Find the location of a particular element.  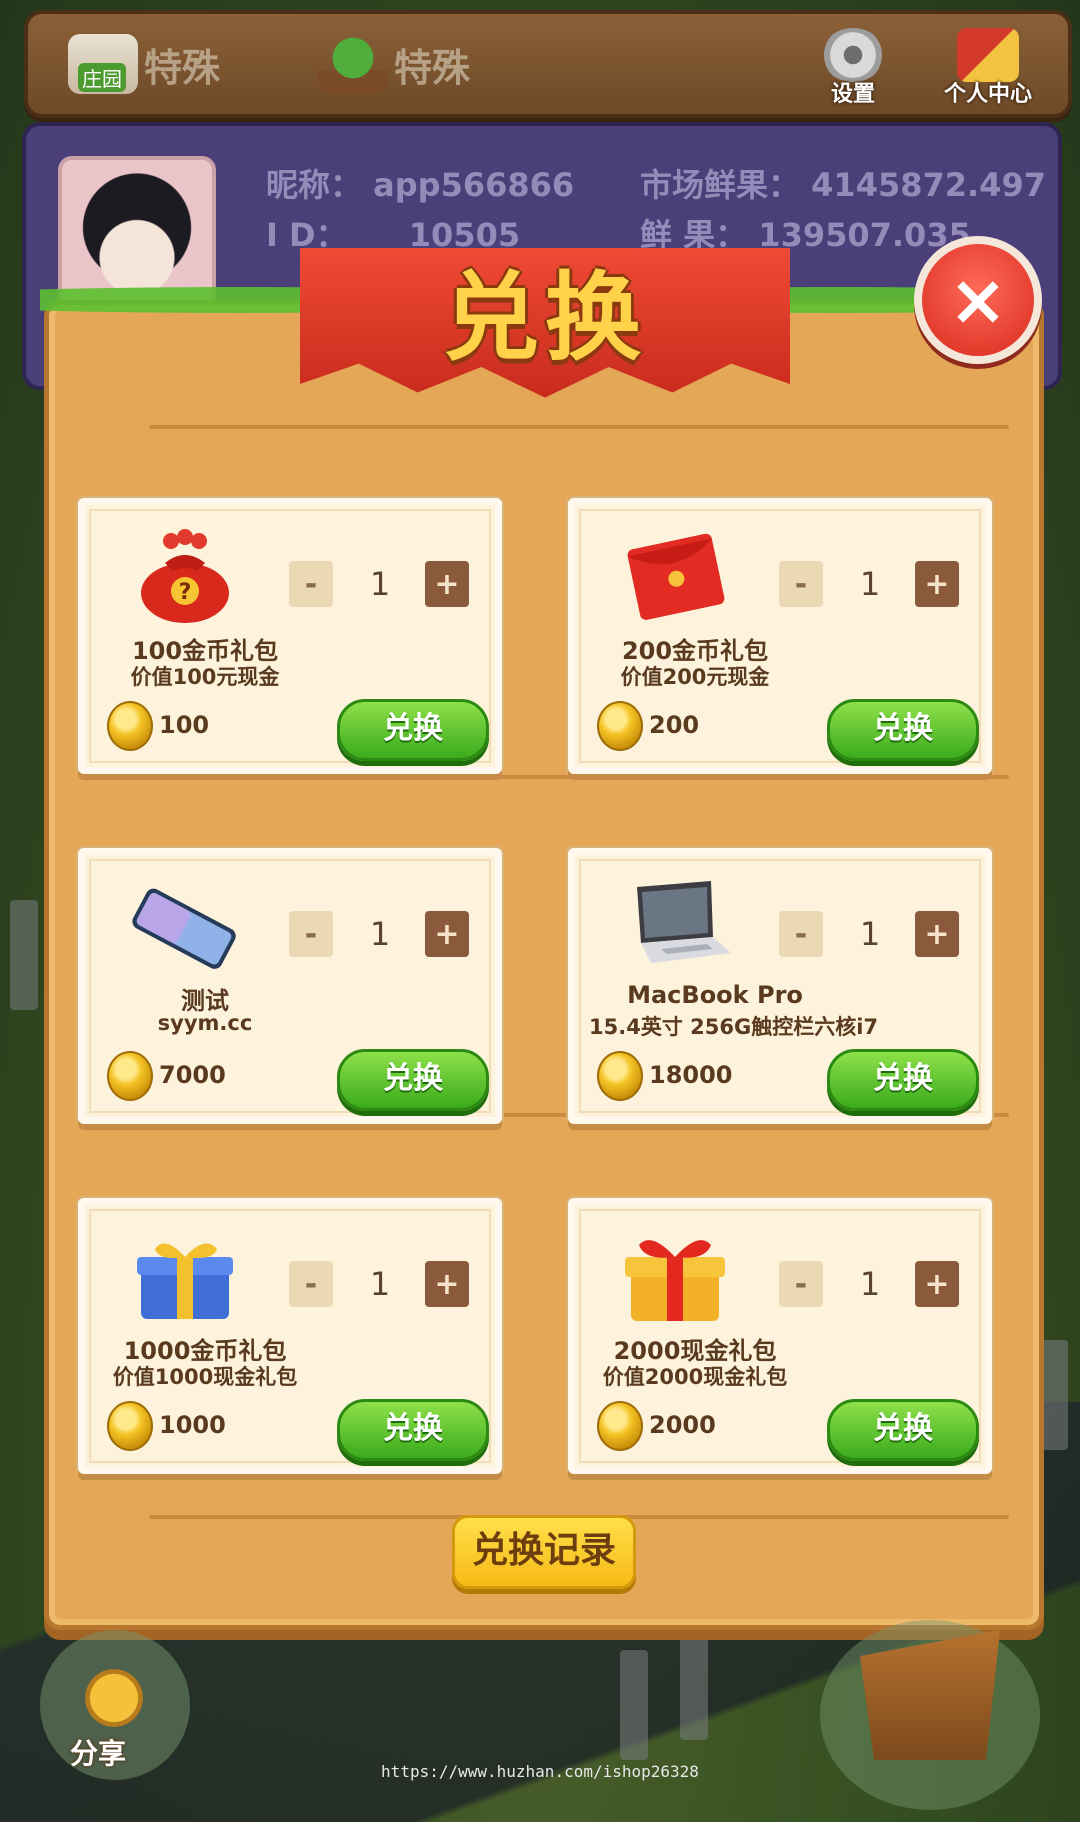

money-bag-icon: ? is located at coordinates (185, 577).